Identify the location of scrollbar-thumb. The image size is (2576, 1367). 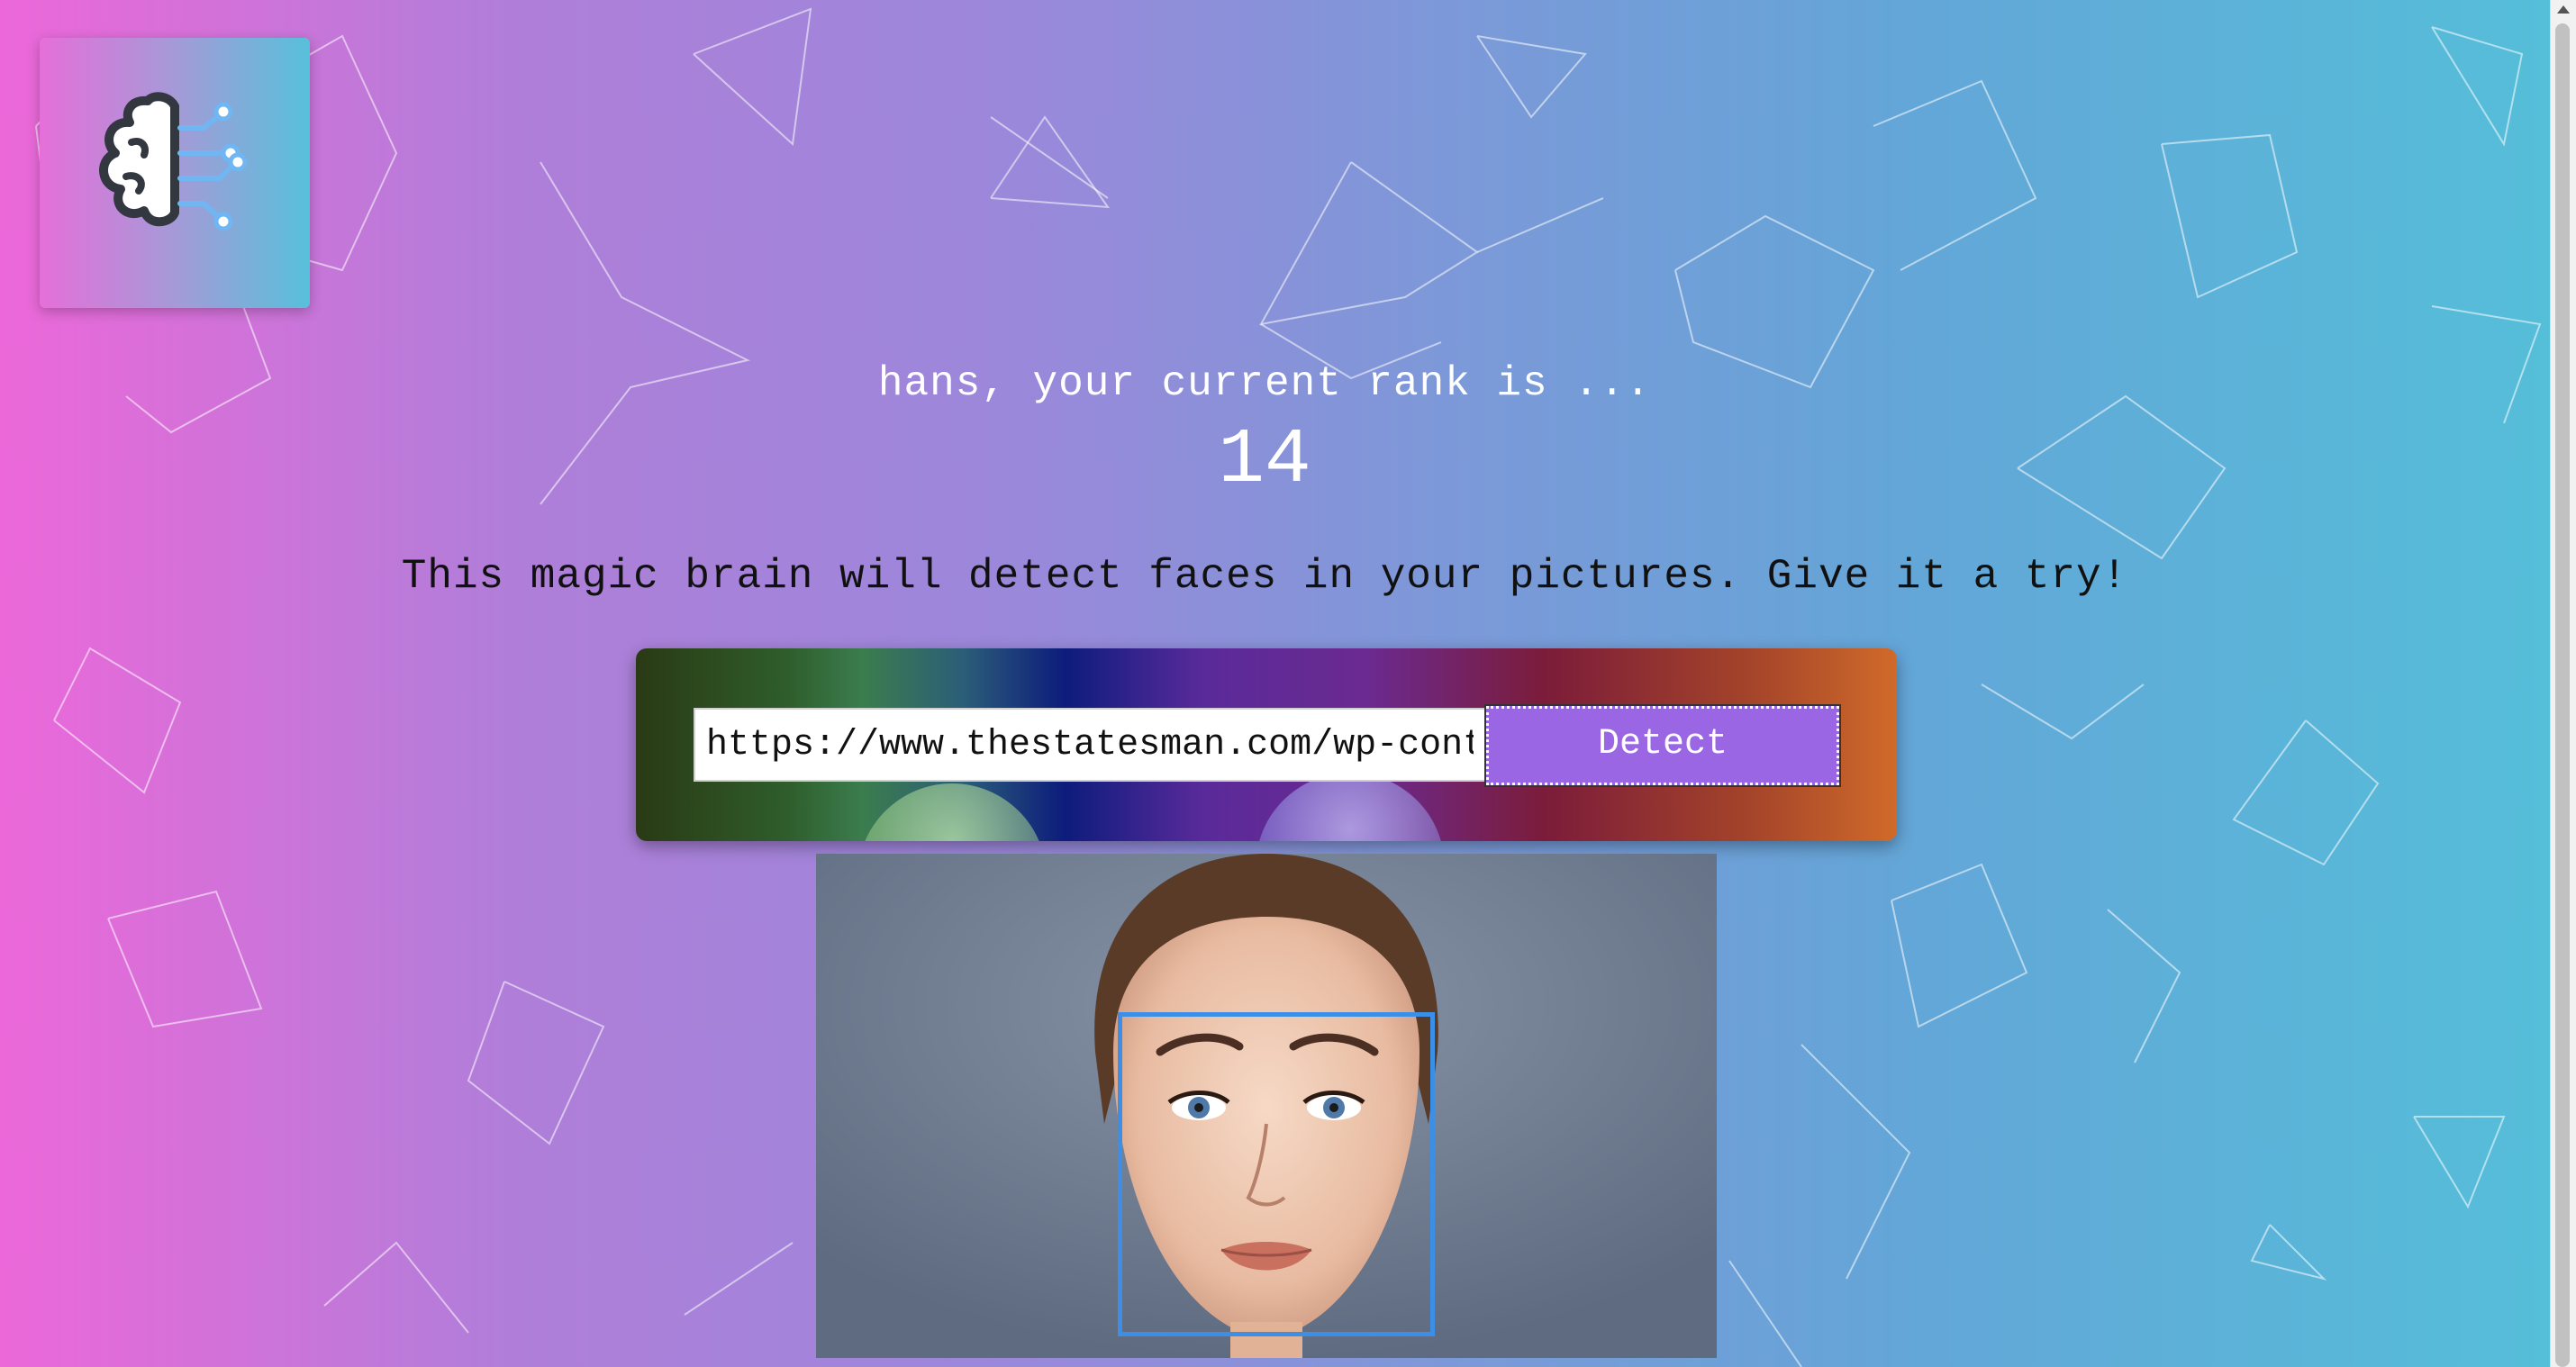
(2562, 695).